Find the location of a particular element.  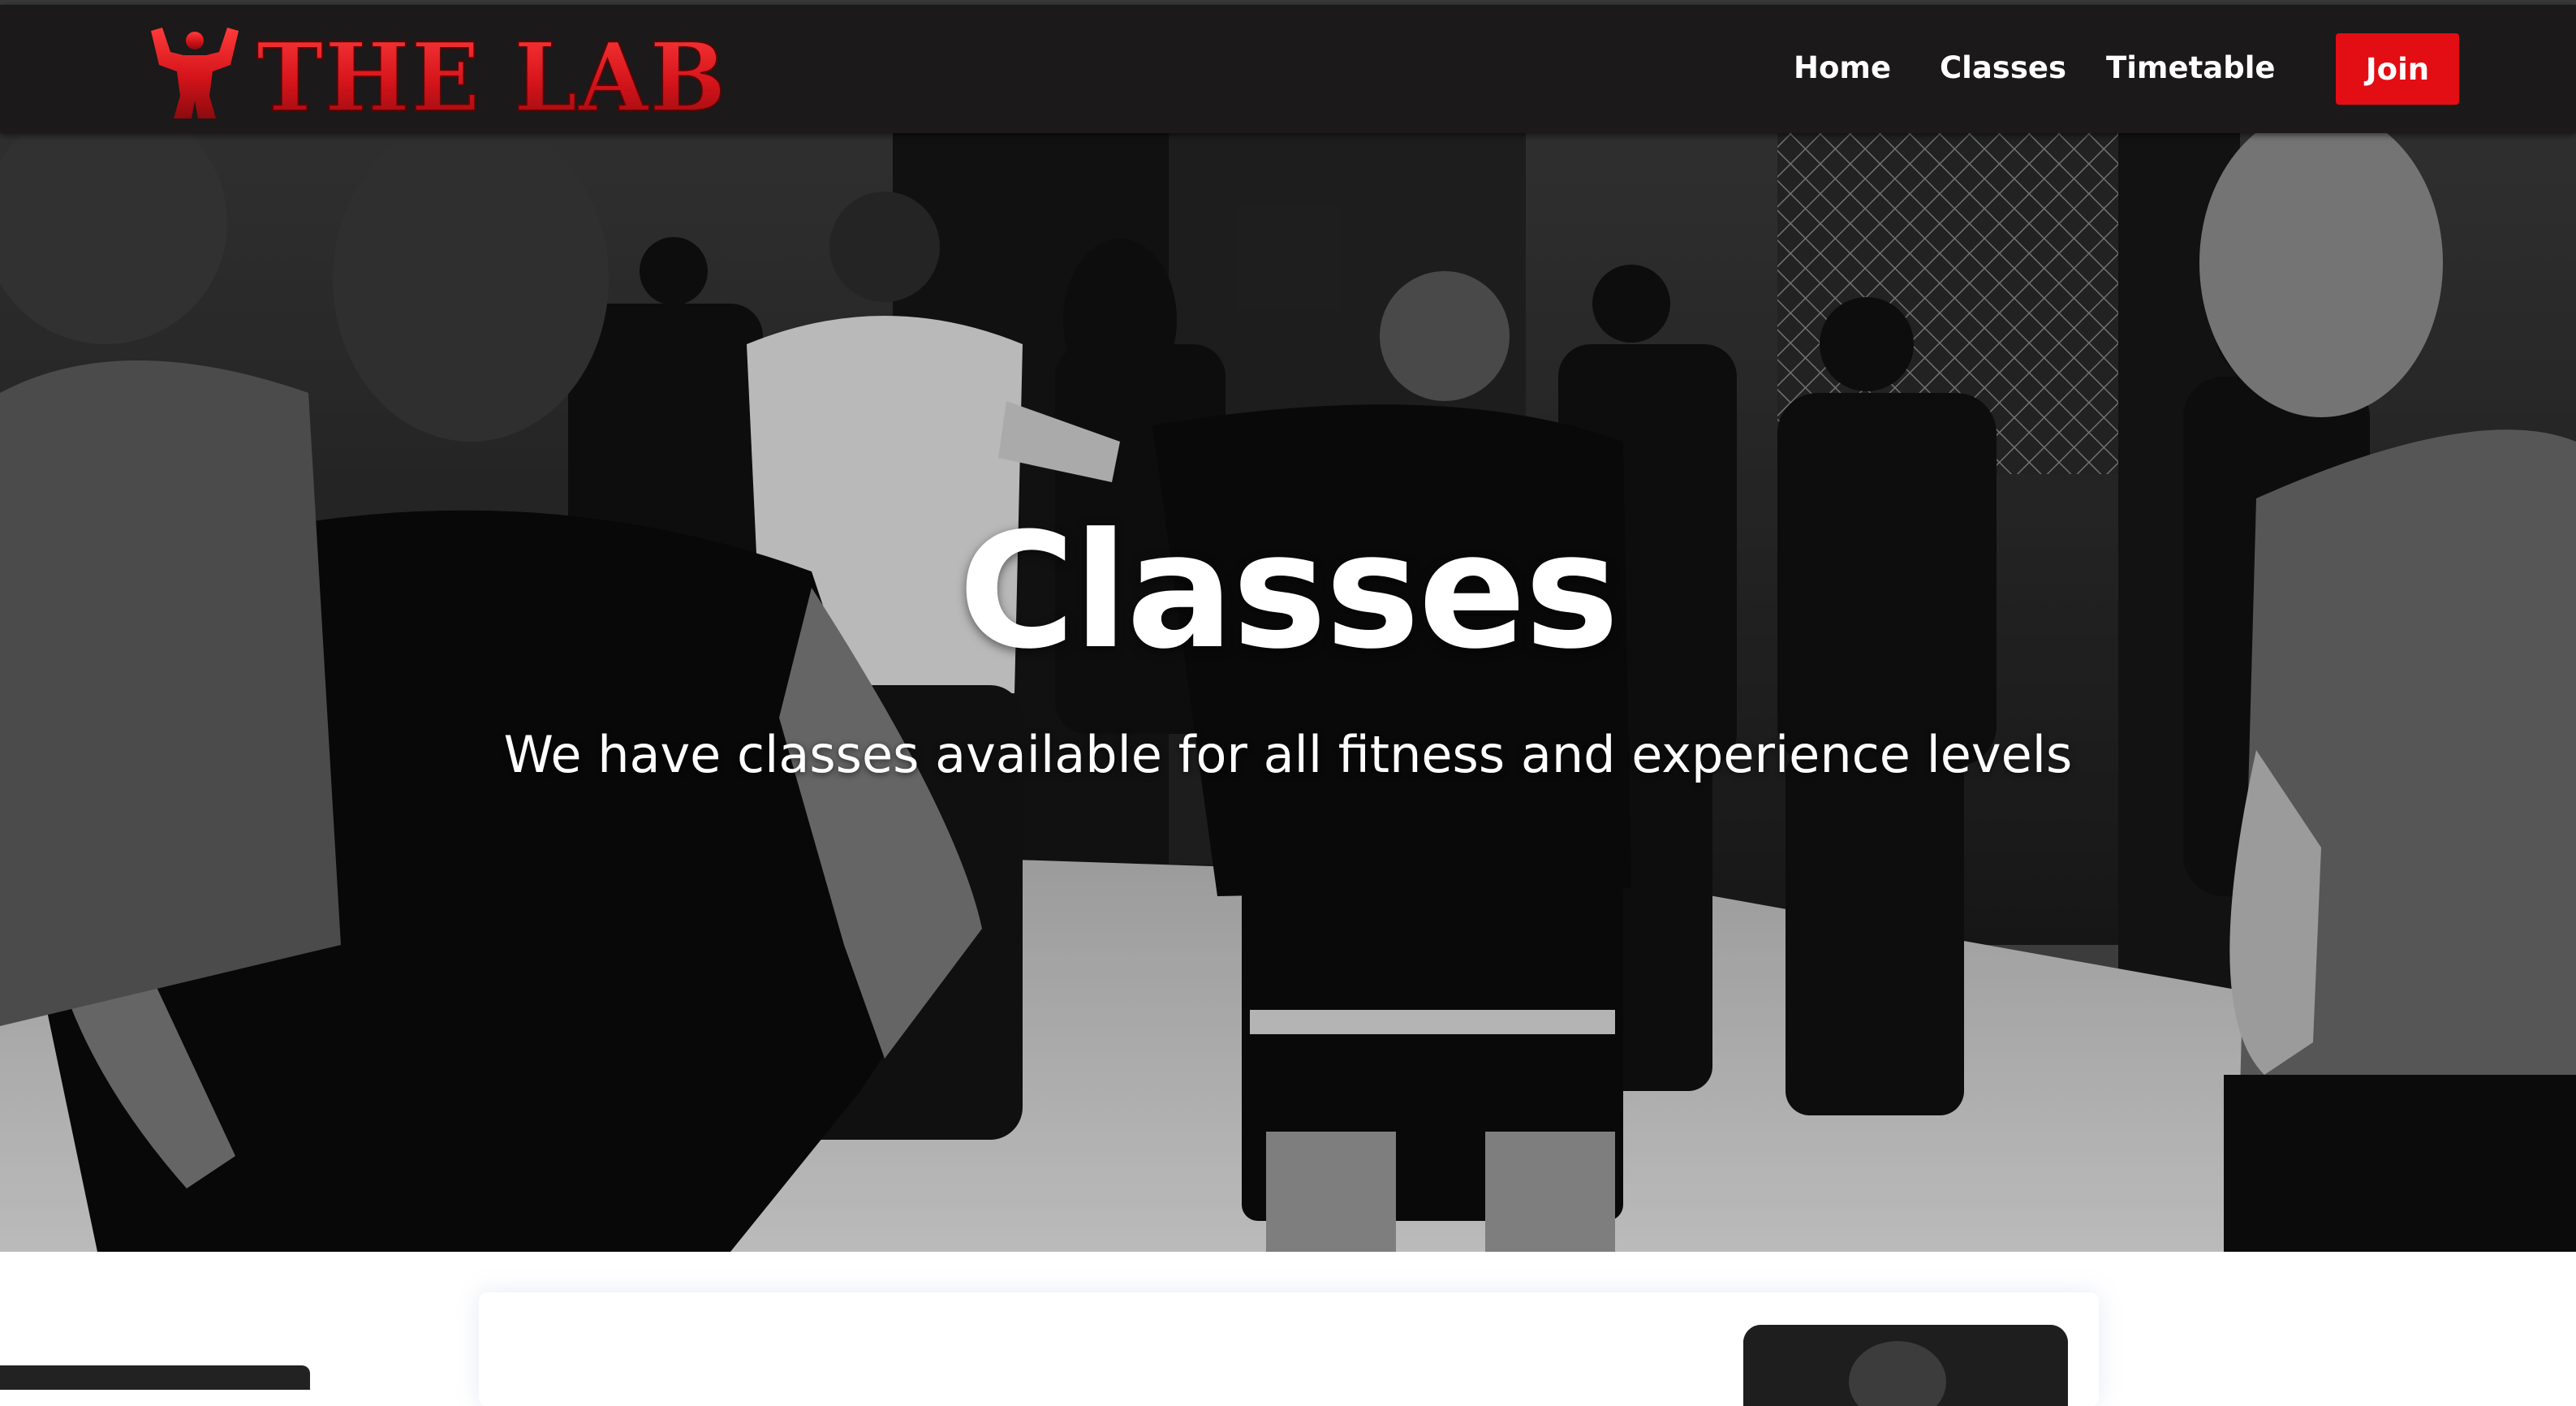

browser-status-bar is located at coordinates (155, 1377).